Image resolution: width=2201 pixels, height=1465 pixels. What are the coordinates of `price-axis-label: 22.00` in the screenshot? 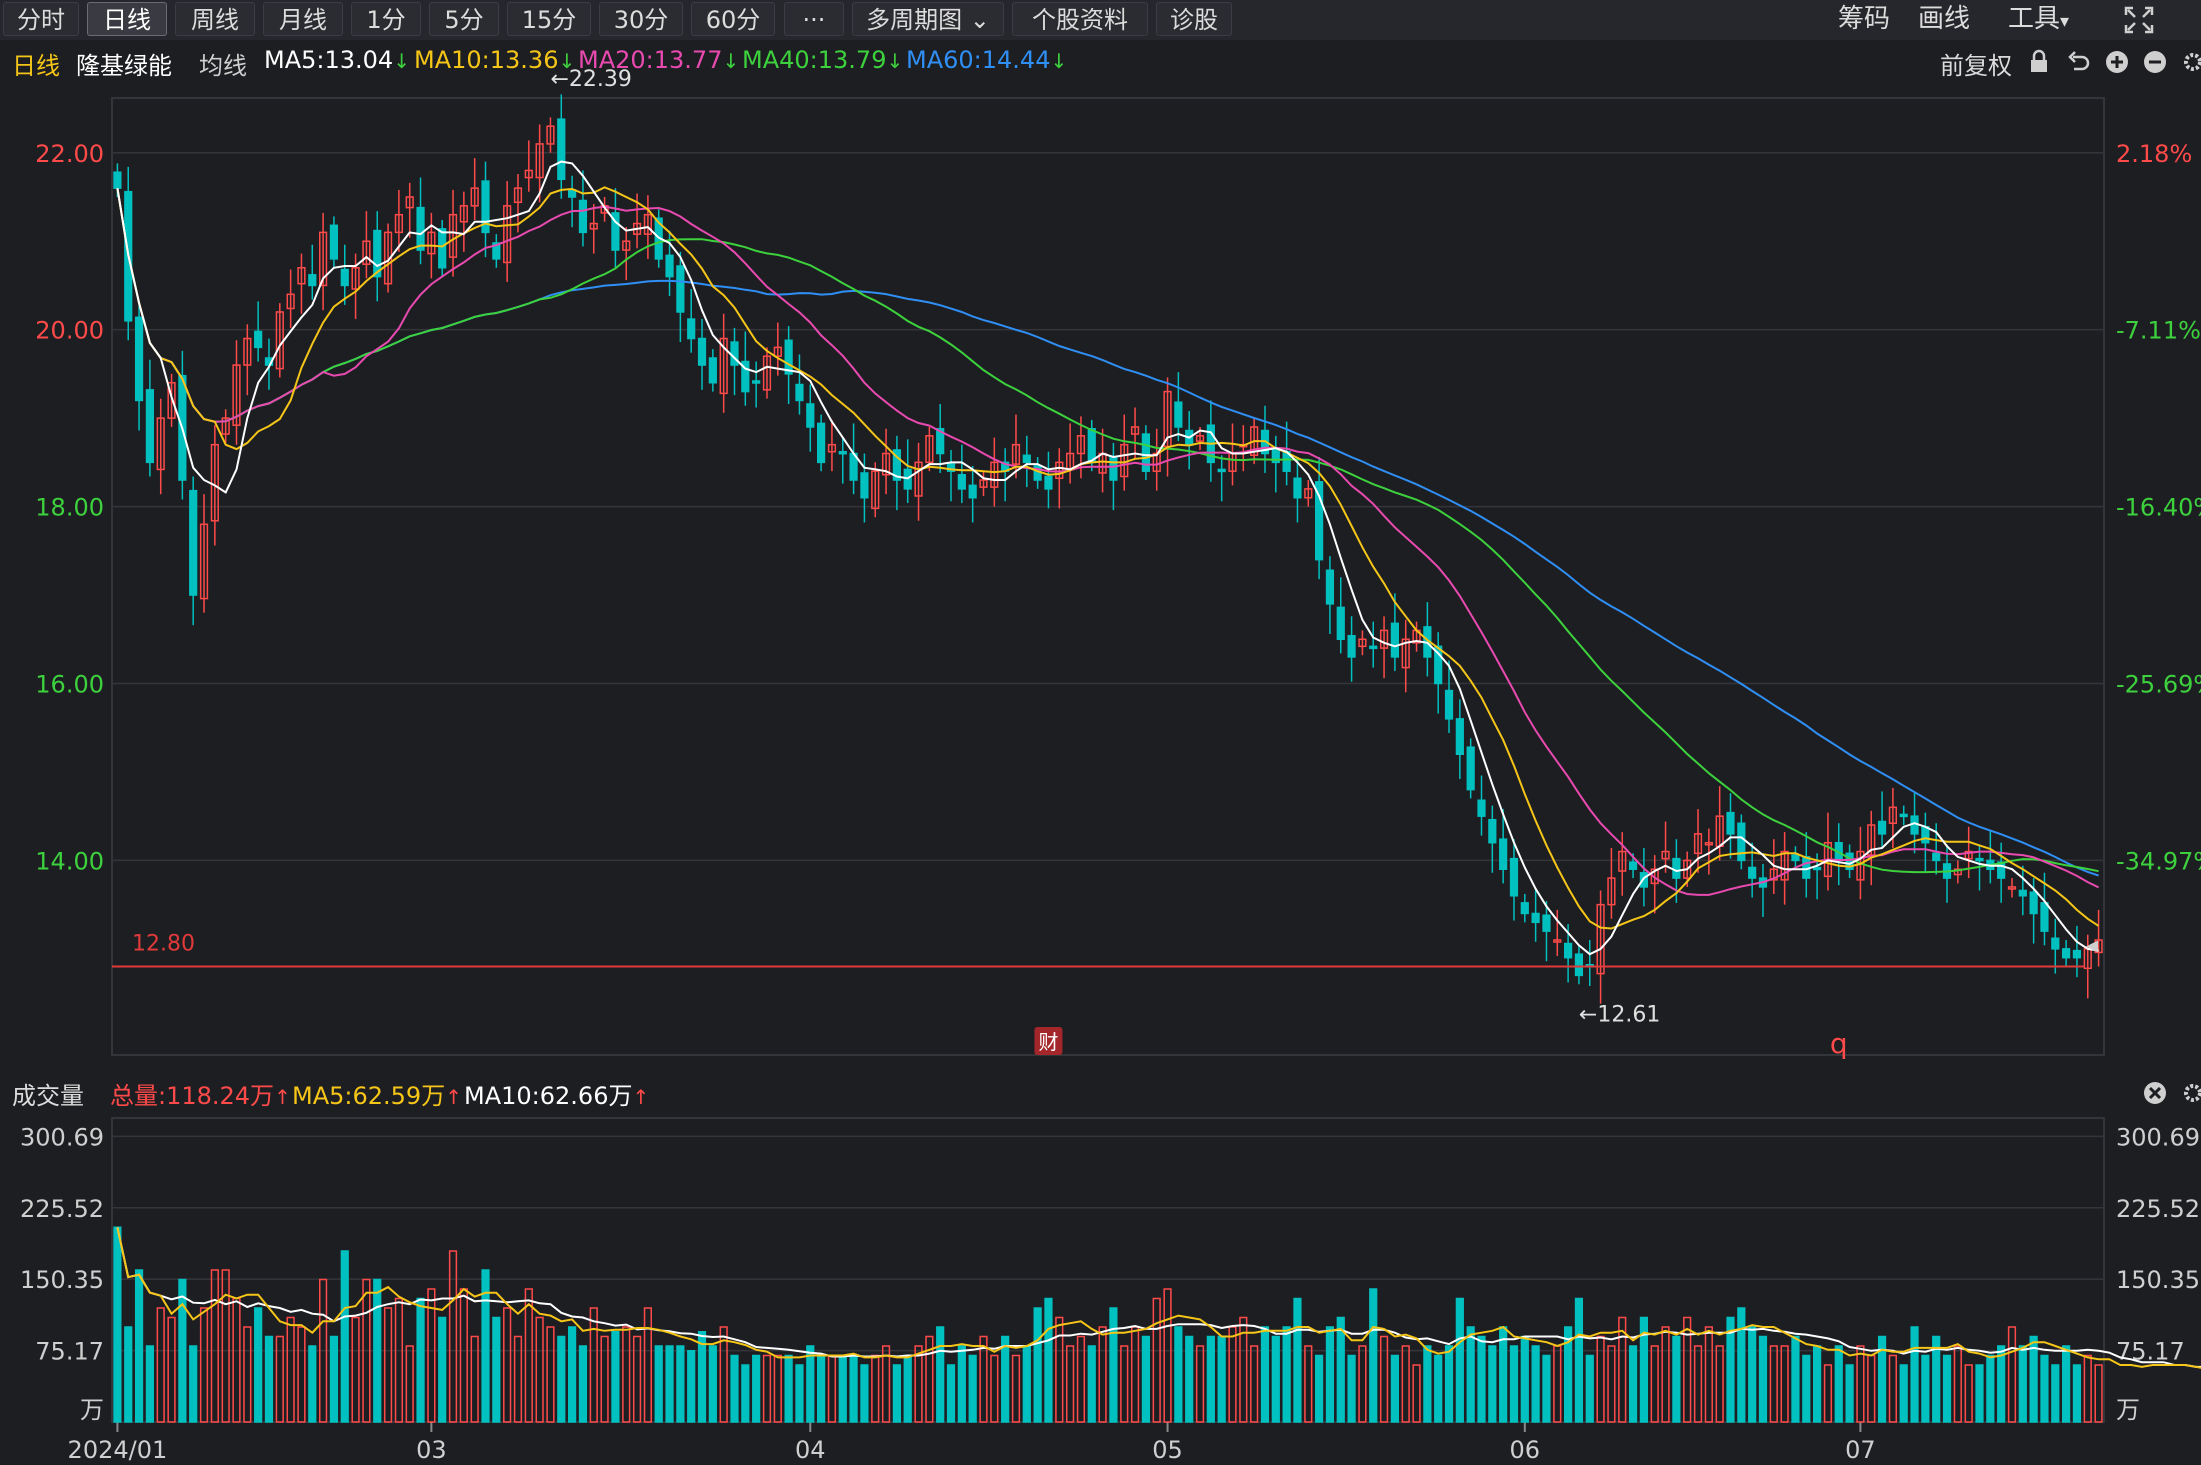 It's located at (69, 154).